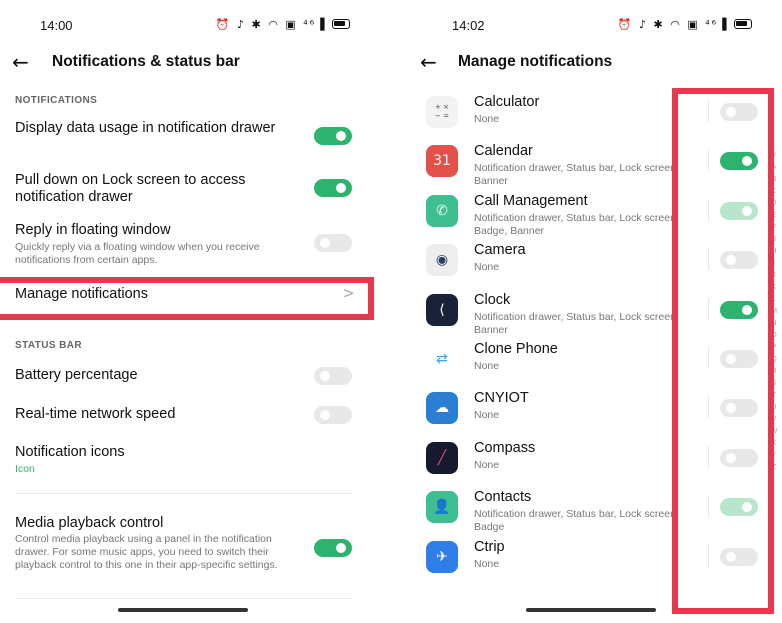  What do you see at coordinates (190, 376) in the screenshot?
I see `row-battery-percentage: Battery percentage` at bounding box center [190, 376].